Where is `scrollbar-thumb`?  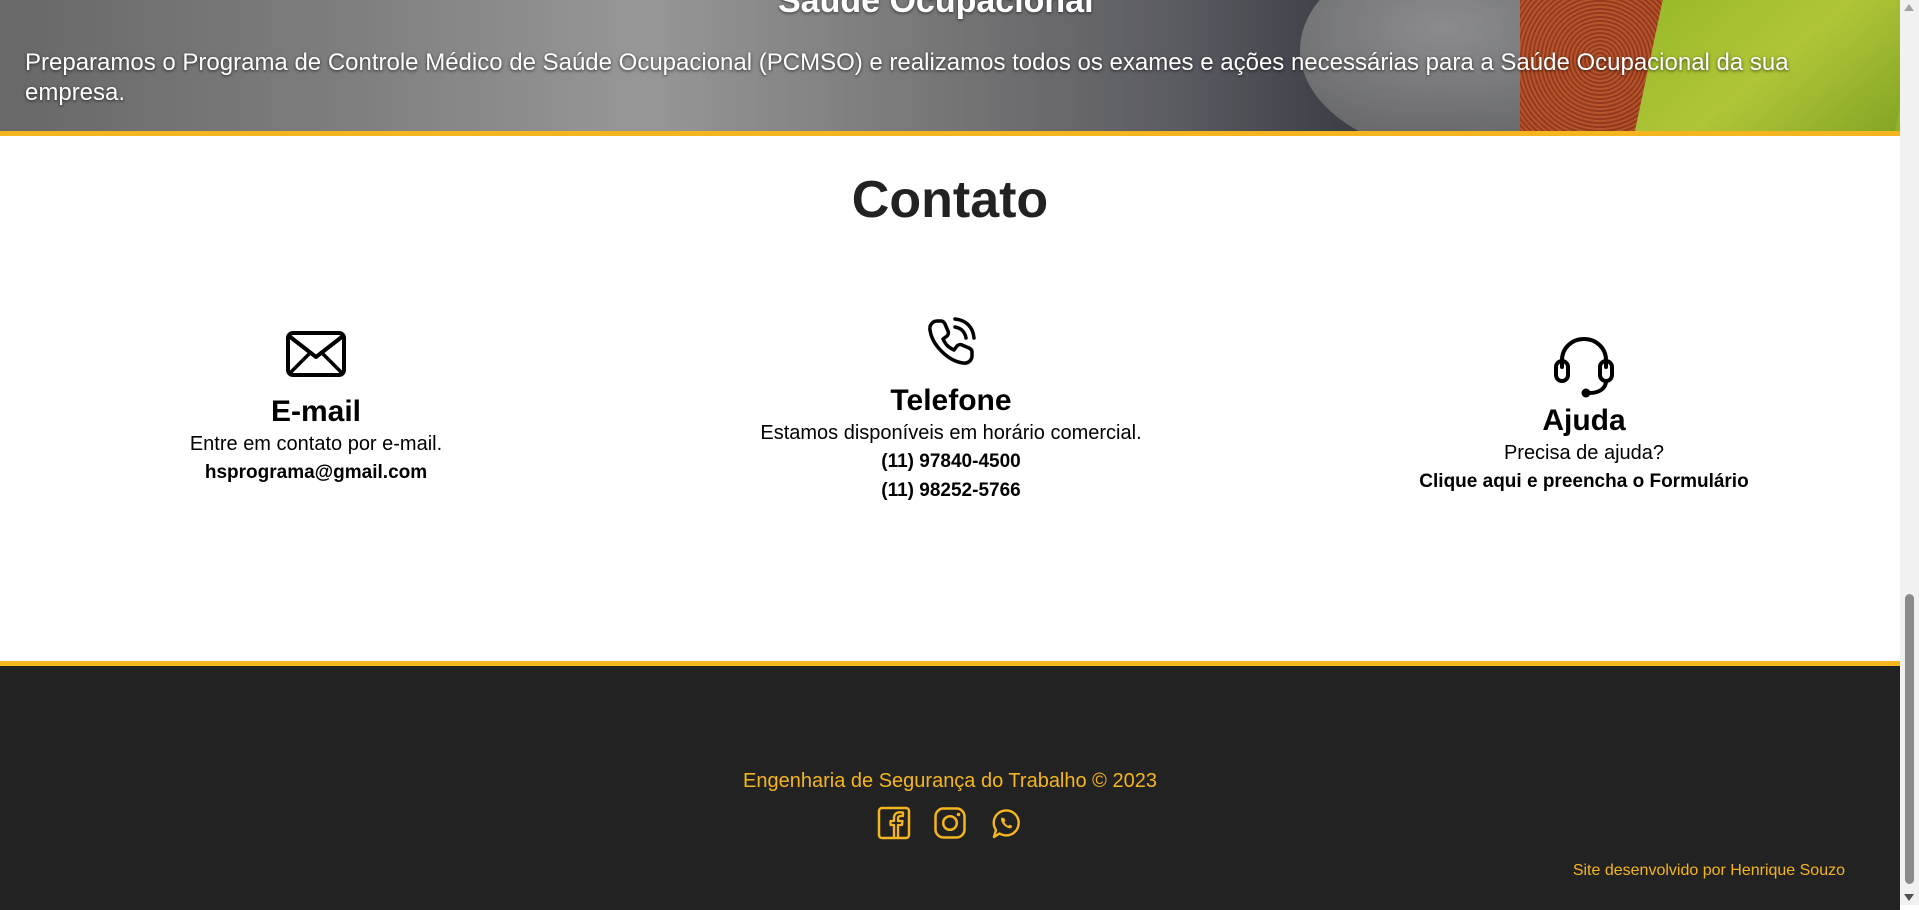
scrollbar-thumb is located at coordinates (1909, 739).